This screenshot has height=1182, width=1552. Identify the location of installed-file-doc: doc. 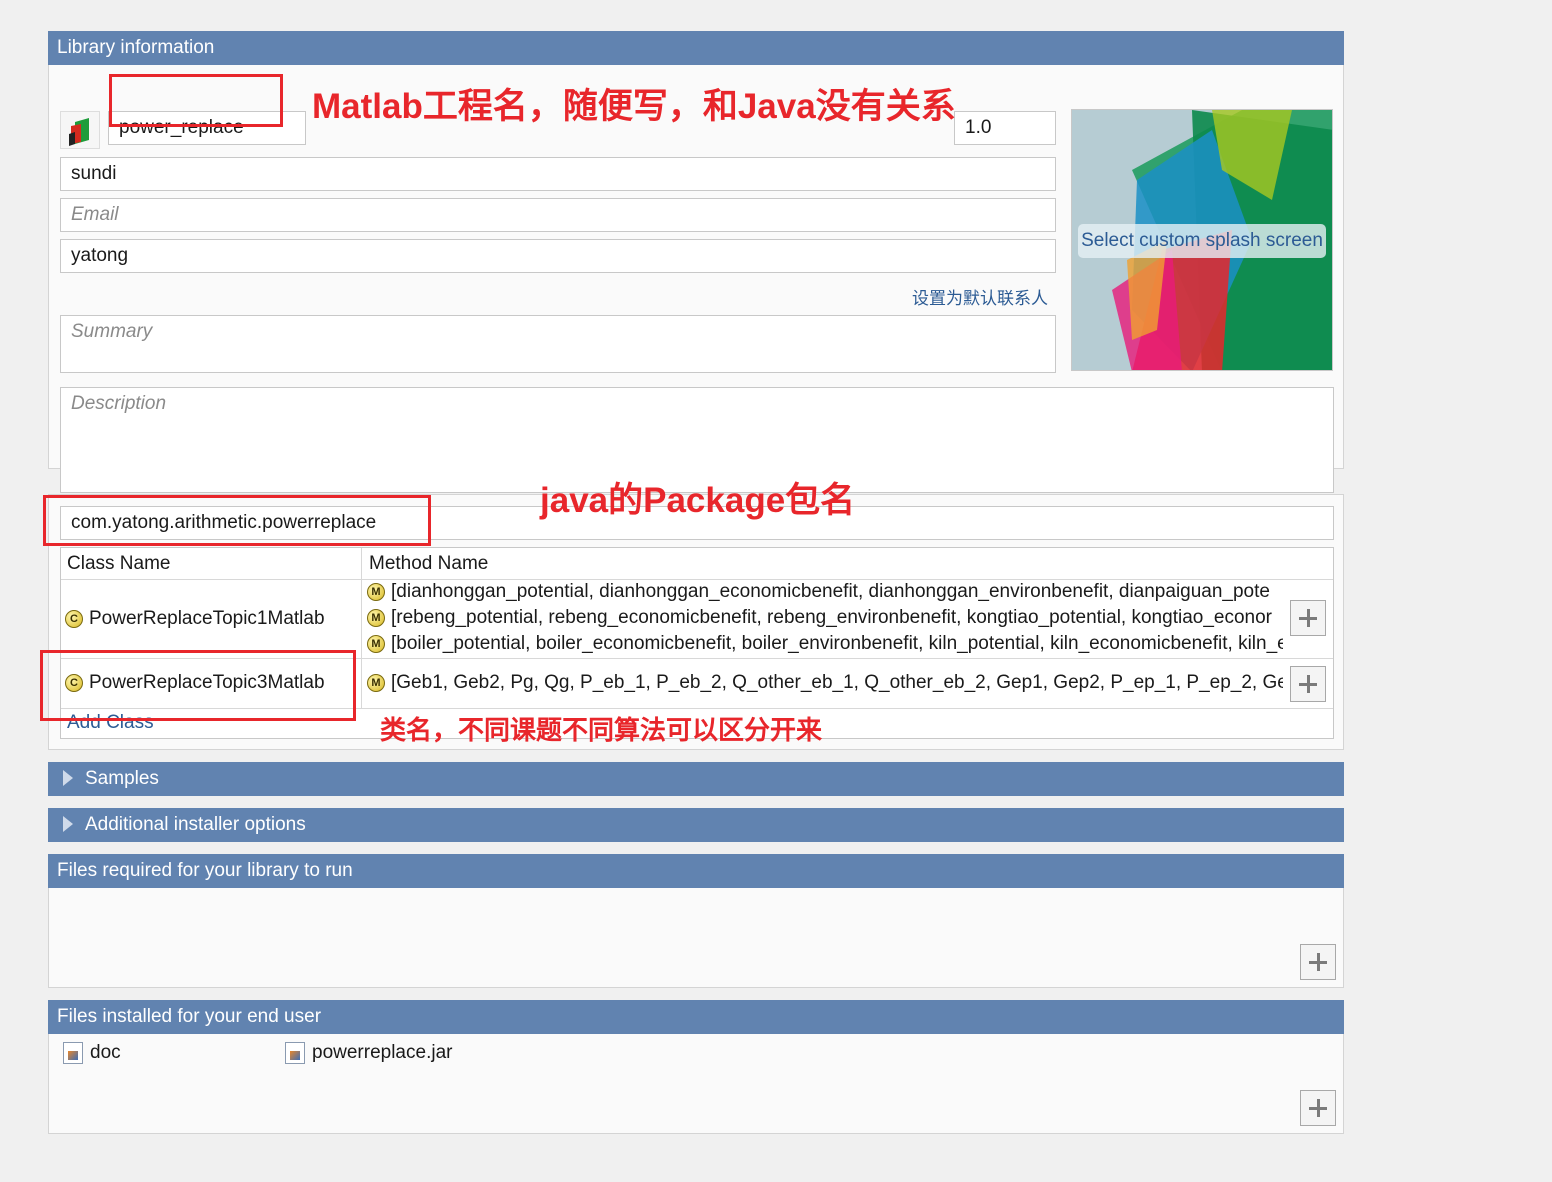
(92, 1053).